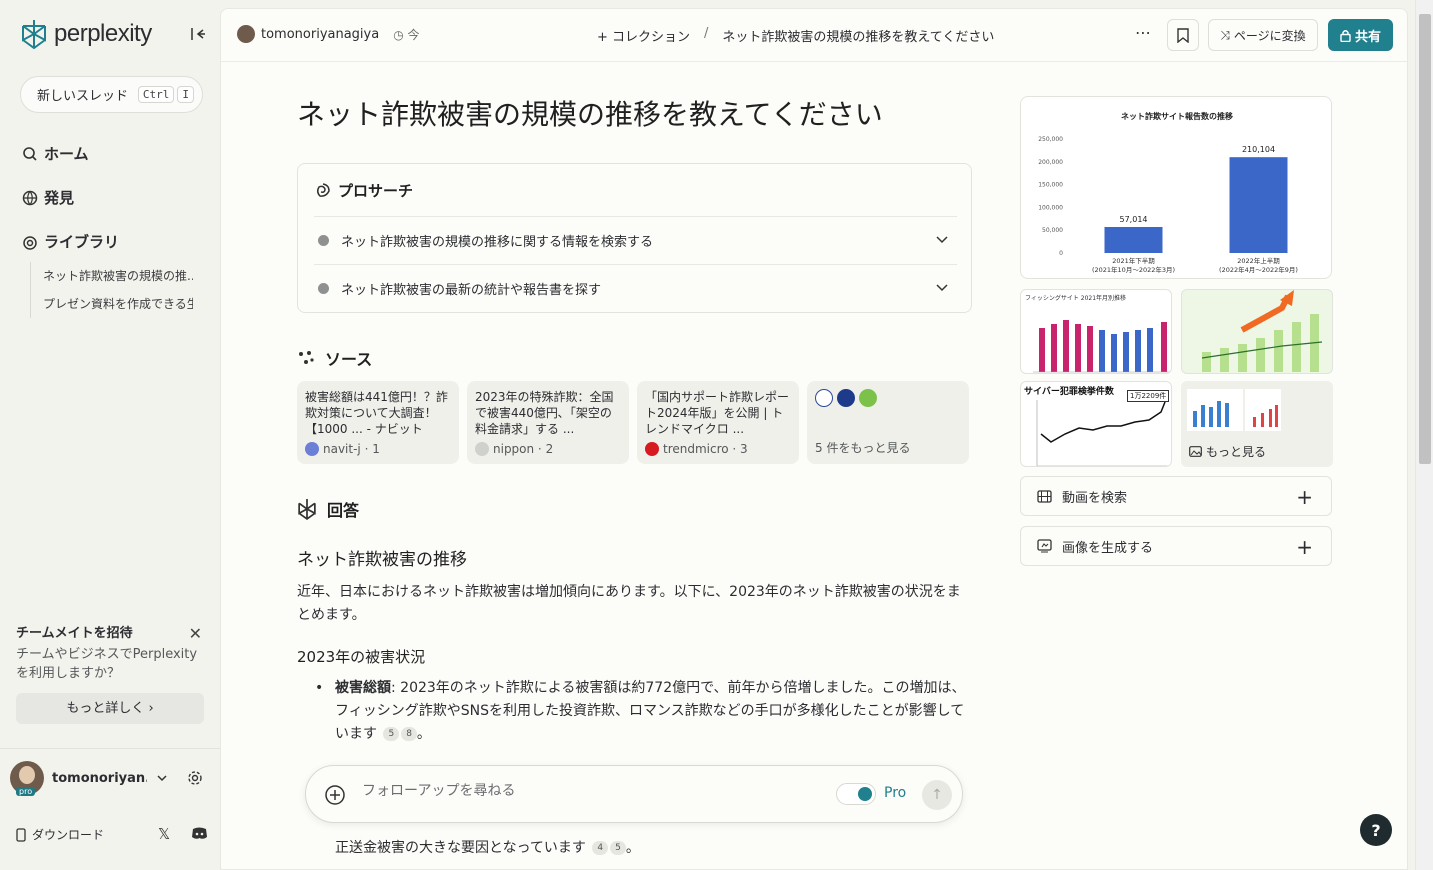 Image resolution: width=1433 pixels, height=870 pixels. I want to click on generate-image-button: 画像を生成する +, so click(1176, 546).